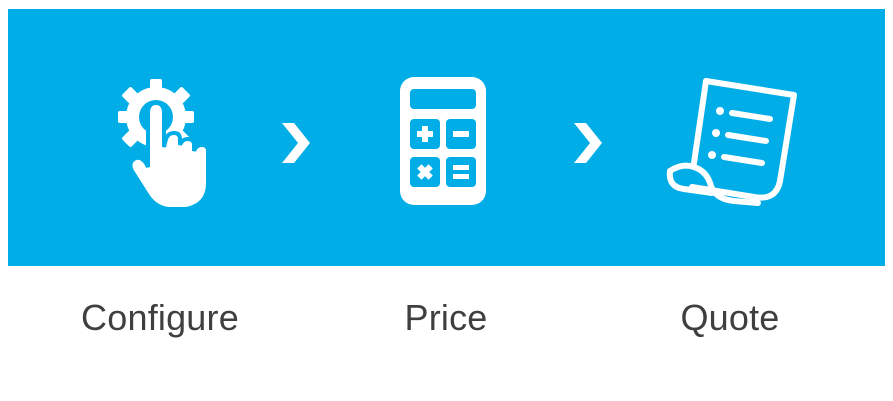 The width and height of the screenshot is (893, 401). Describe the element at coordinates (443, 141) in the screenshot. I see `calculator-icon` at that location.